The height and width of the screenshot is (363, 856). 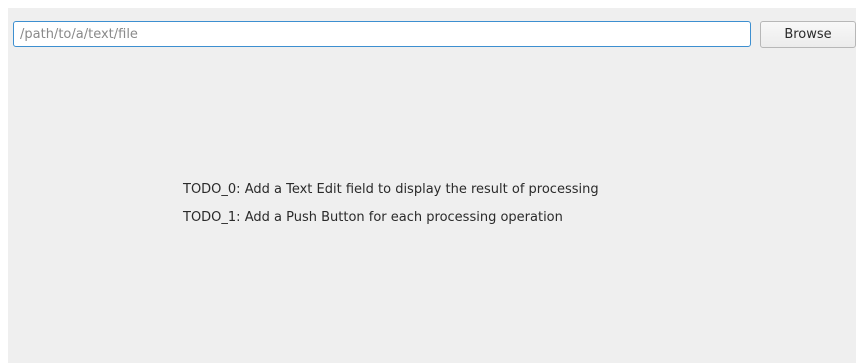 I want to click on file-selector-row: Browse, so click(x=434, y=34).